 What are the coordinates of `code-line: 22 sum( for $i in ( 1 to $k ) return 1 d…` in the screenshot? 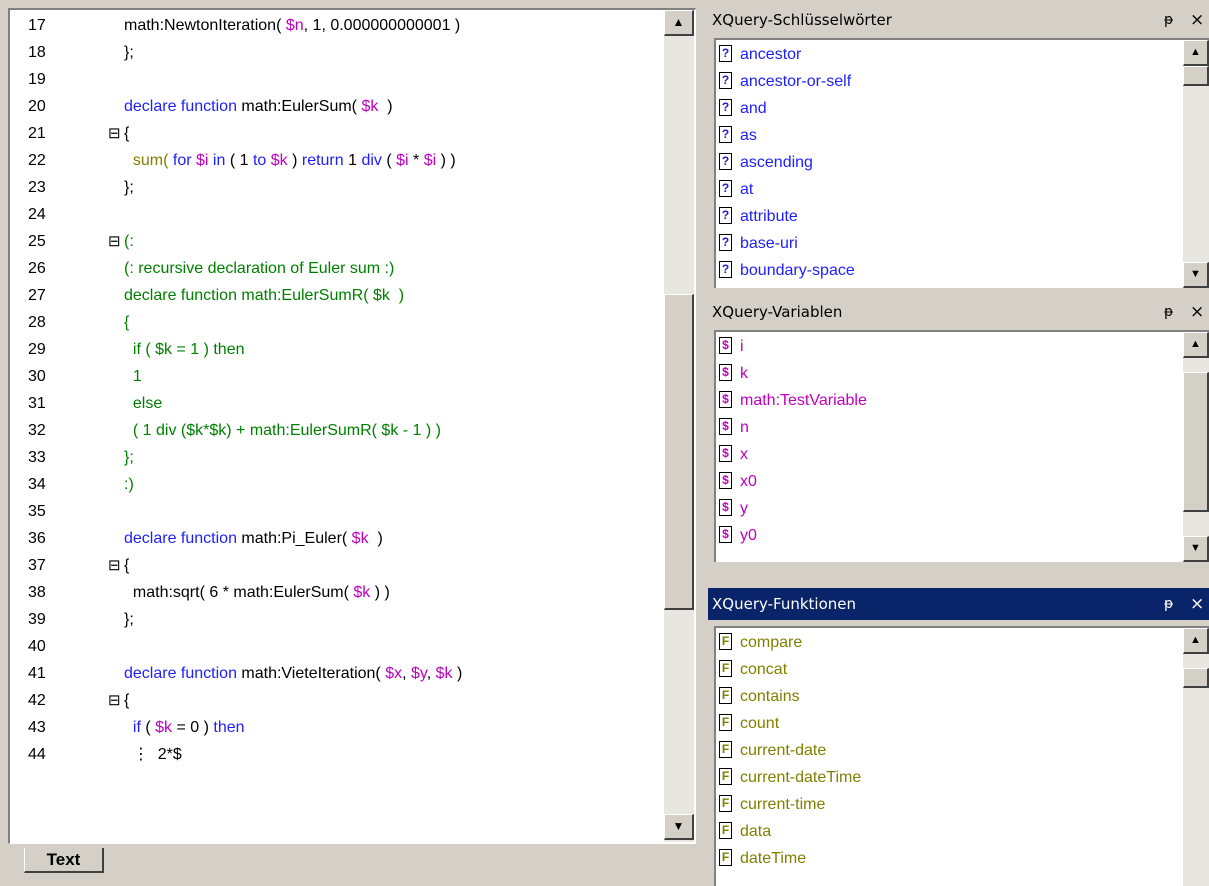 It's located at (340, 160).